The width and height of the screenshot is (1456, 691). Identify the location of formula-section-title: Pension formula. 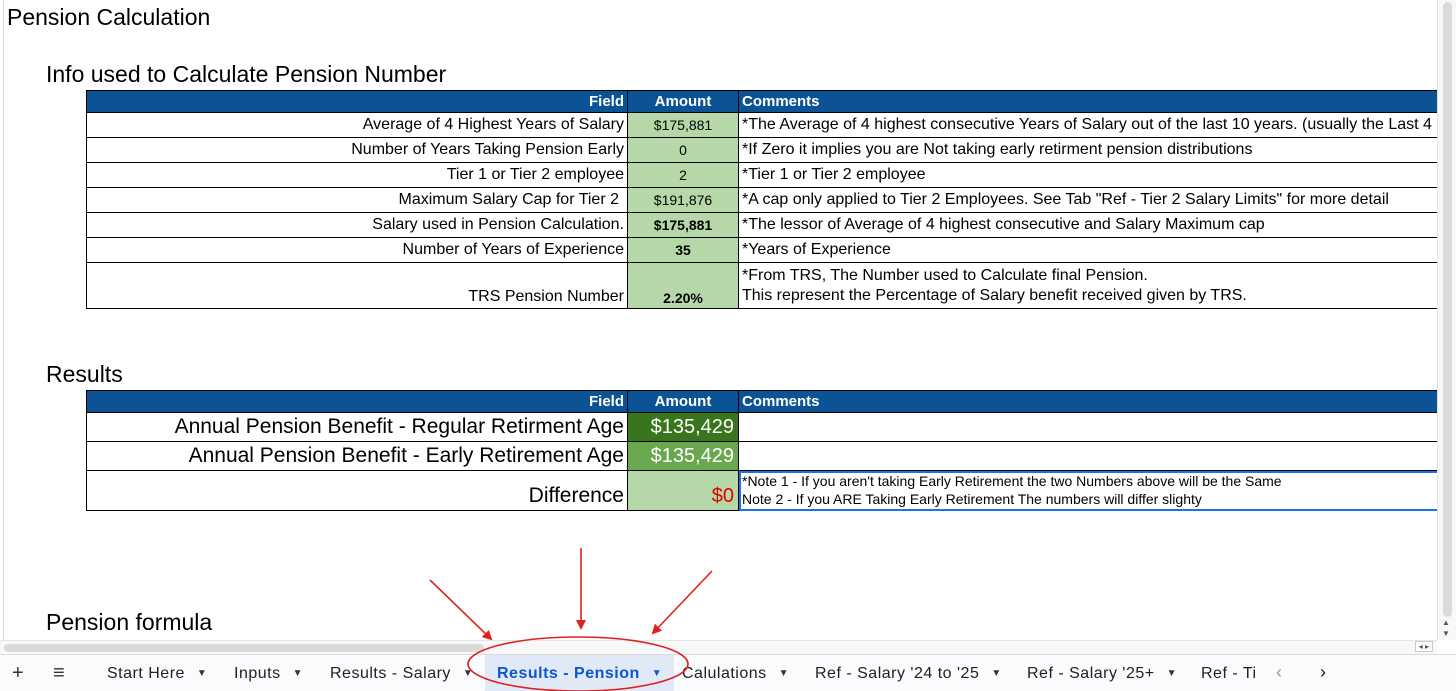
(129, 622).